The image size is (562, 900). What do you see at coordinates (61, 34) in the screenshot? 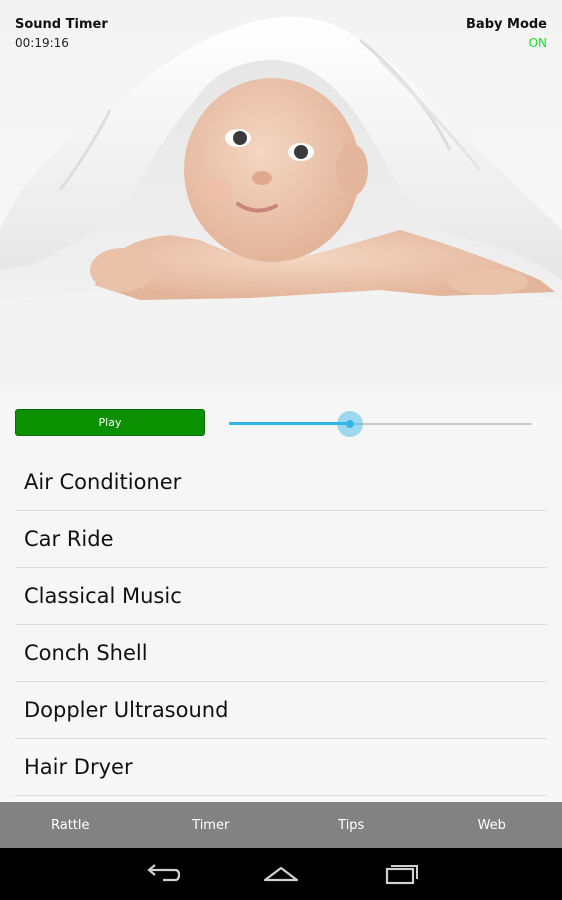
I see `timer-header: Sound Timer 00:19:16` at bounding box center [61, 34].